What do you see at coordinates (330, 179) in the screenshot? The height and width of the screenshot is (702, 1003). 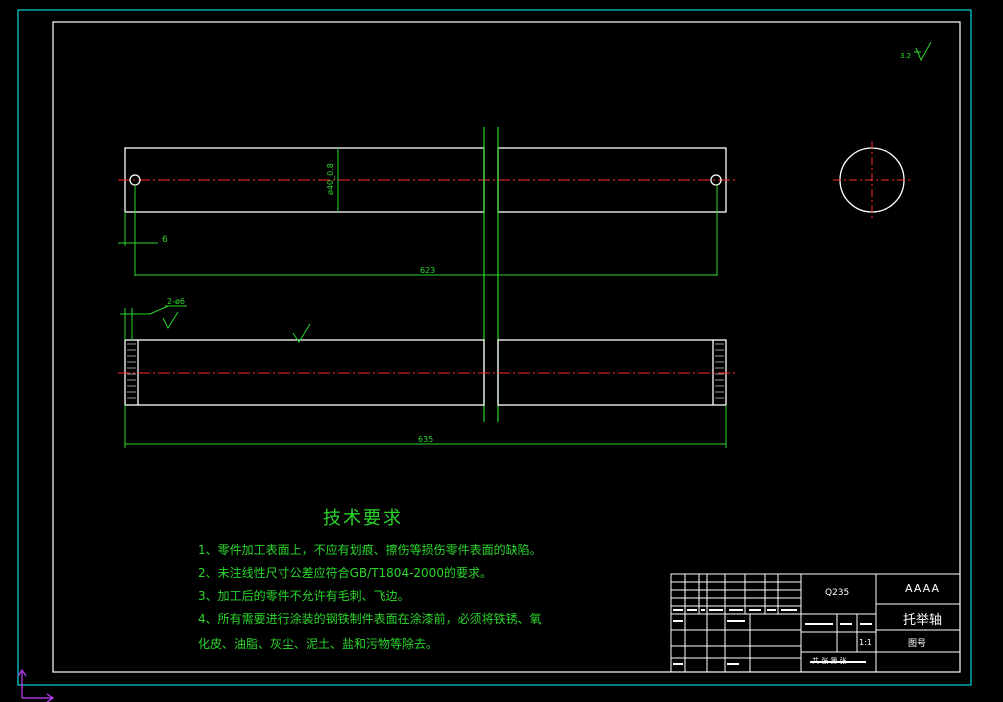 I see `diameter-label: ø40_0.8` at bounding box center [330, 179].